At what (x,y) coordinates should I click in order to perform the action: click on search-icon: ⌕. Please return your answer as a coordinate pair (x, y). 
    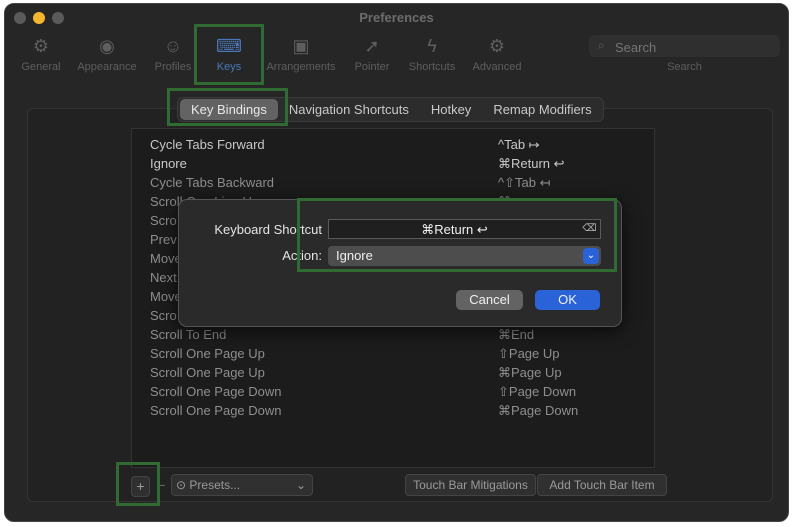
    Looking at the image, I should click on (601, 45).